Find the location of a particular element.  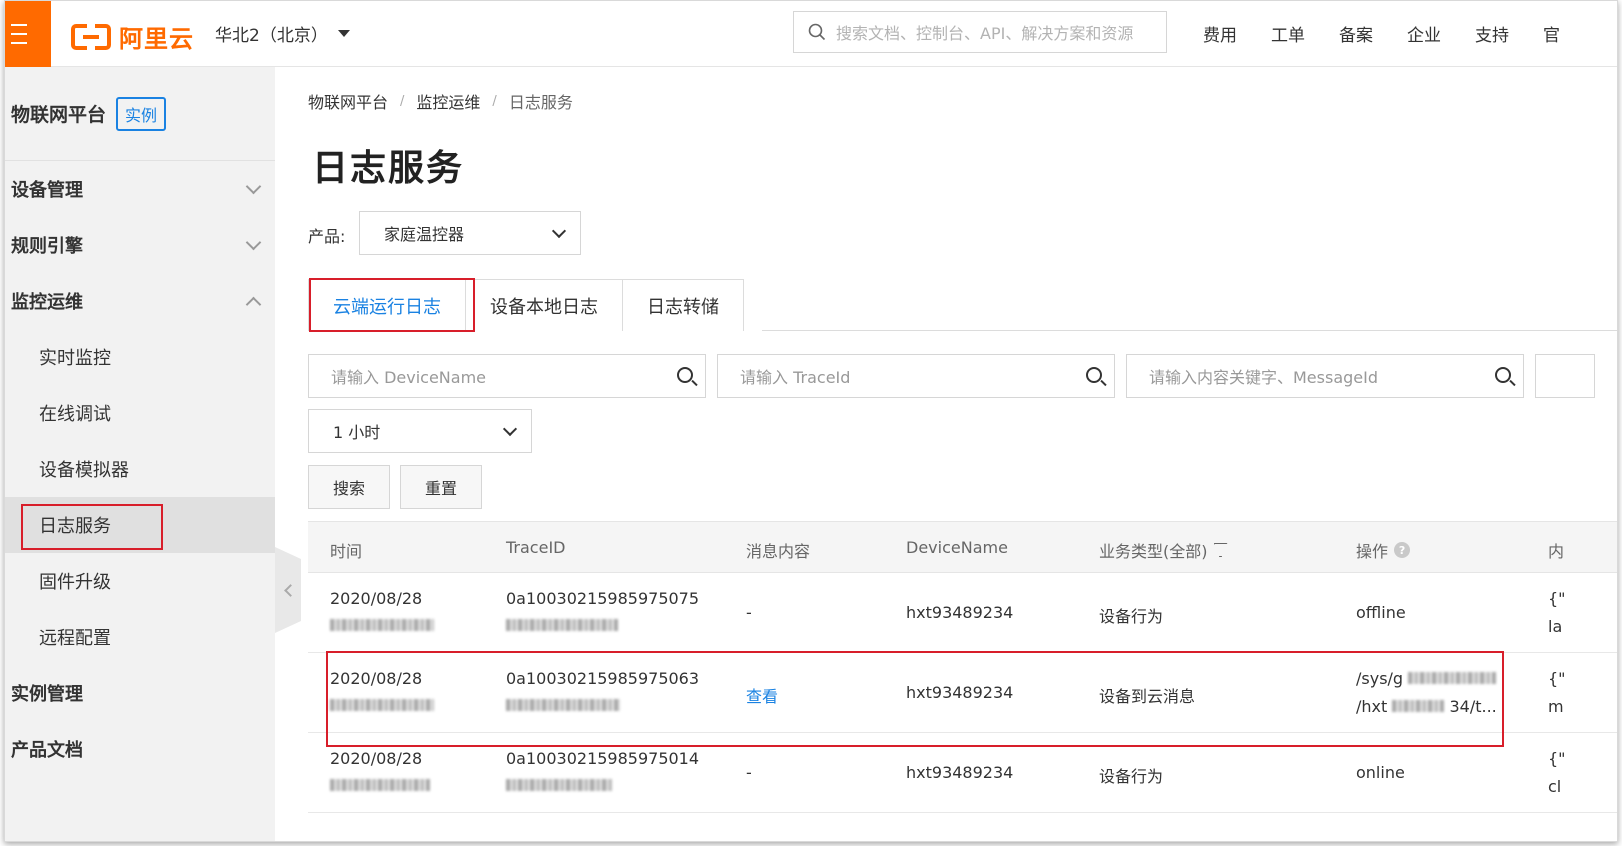

time-range-select: 1 小时 is located at coordinates (420, 431).